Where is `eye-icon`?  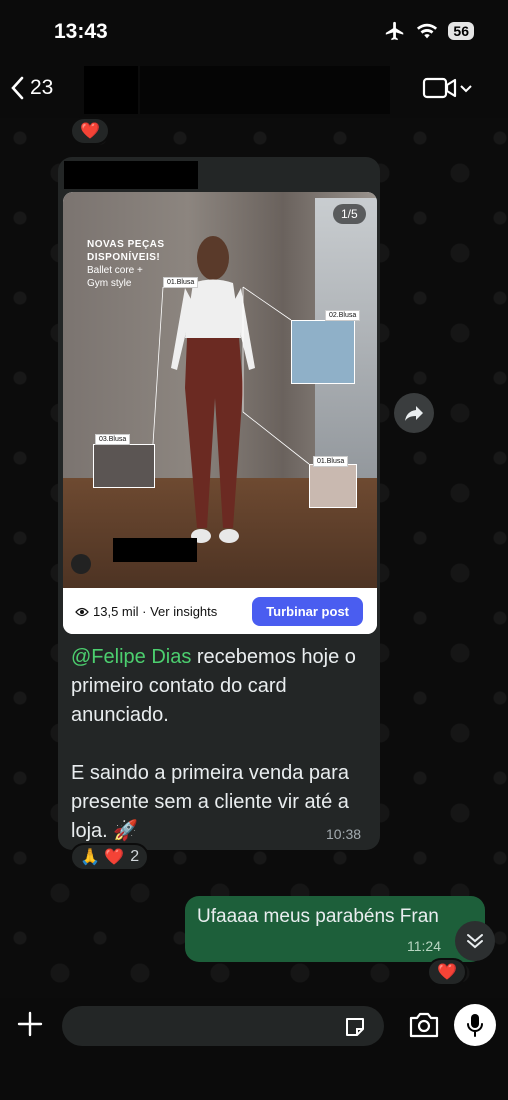
eye-icon is located at coordinates (82, 612).